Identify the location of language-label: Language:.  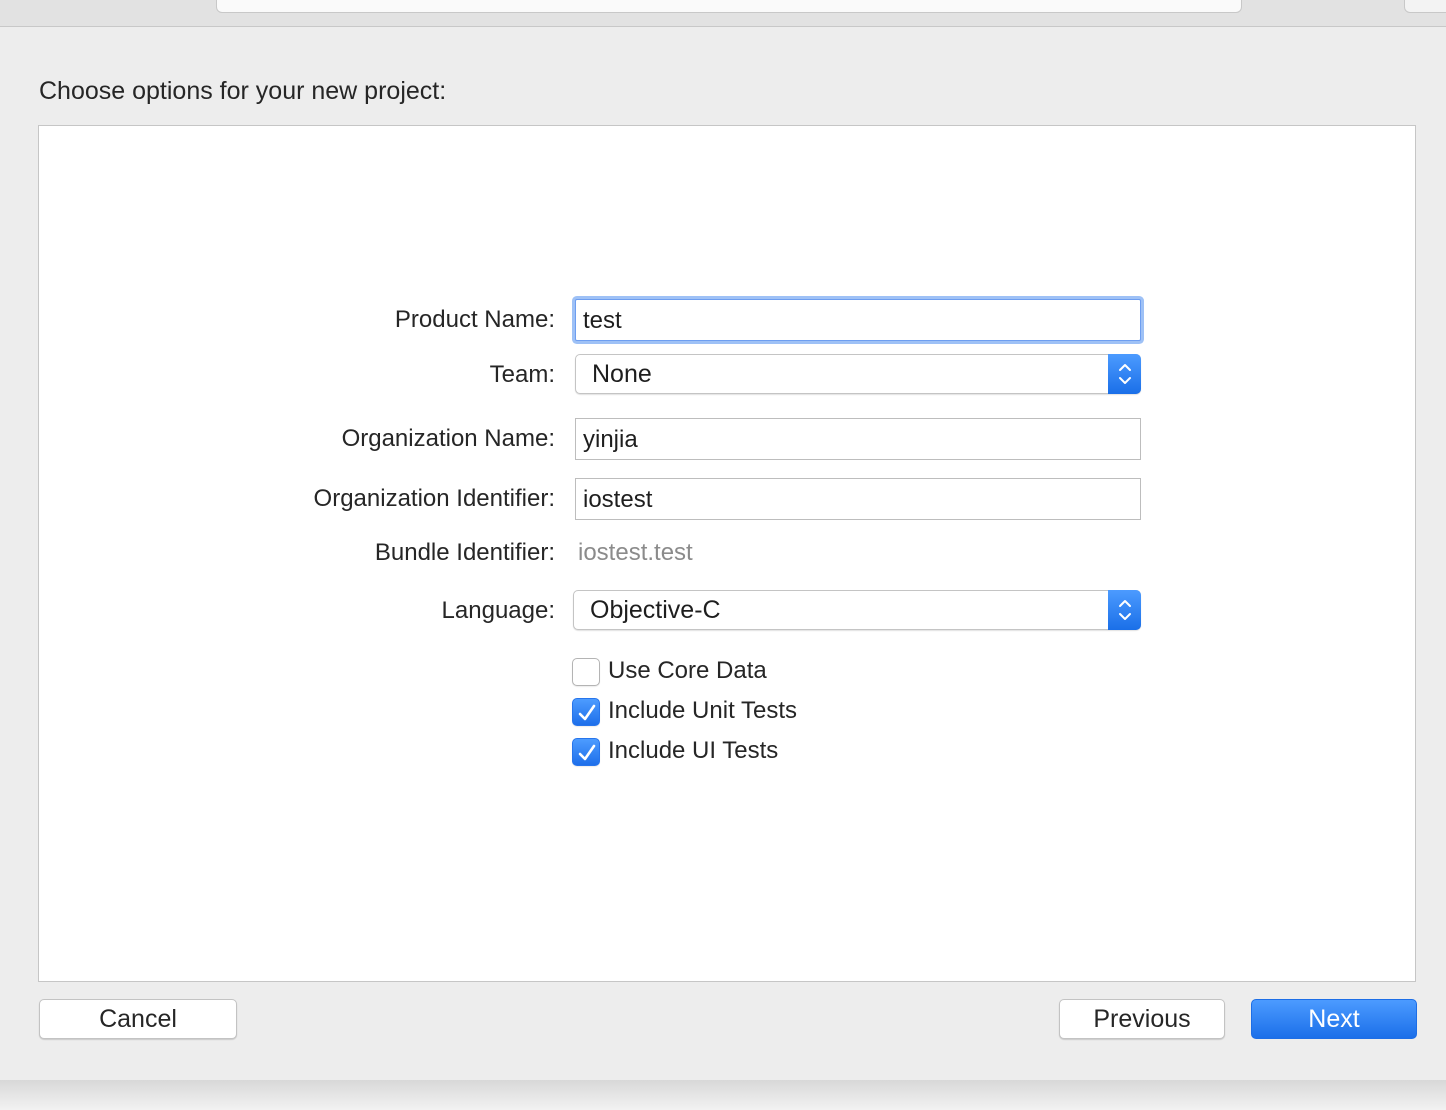
(498, 610).